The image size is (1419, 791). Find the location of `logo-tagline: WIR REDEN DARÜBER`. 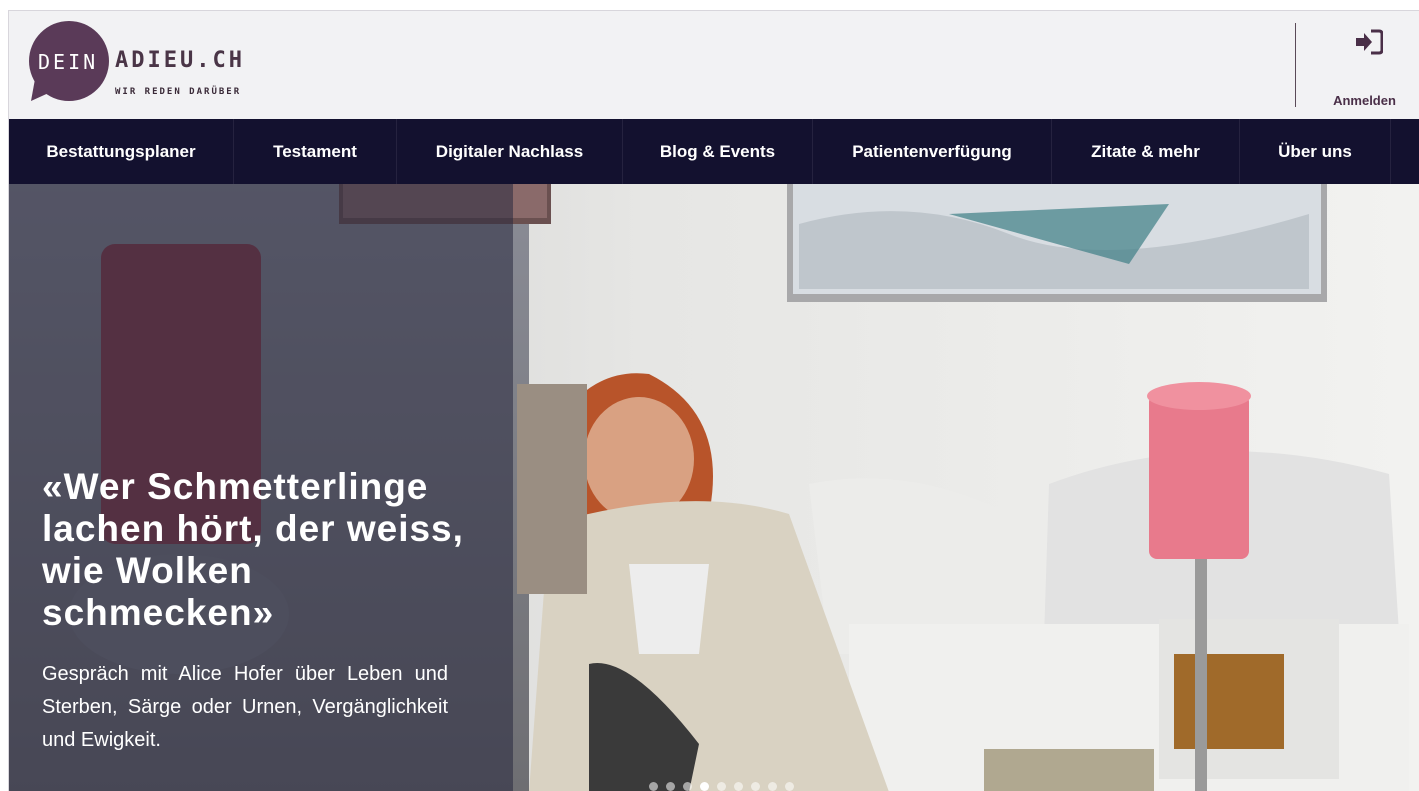

logo-tagline: WIR REDEN DARÜBER is located at coordinates (178, 92).